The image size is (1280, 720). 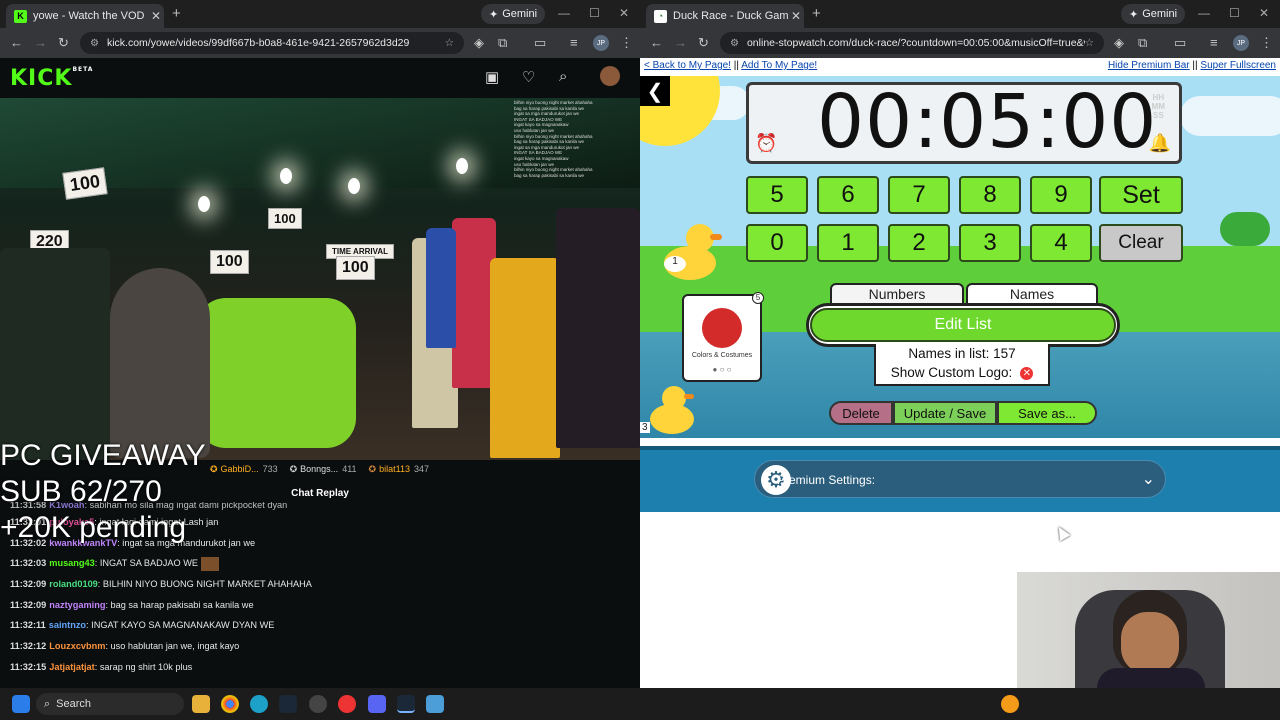 I want to click on edge-icon, so click(x=259, y=704).